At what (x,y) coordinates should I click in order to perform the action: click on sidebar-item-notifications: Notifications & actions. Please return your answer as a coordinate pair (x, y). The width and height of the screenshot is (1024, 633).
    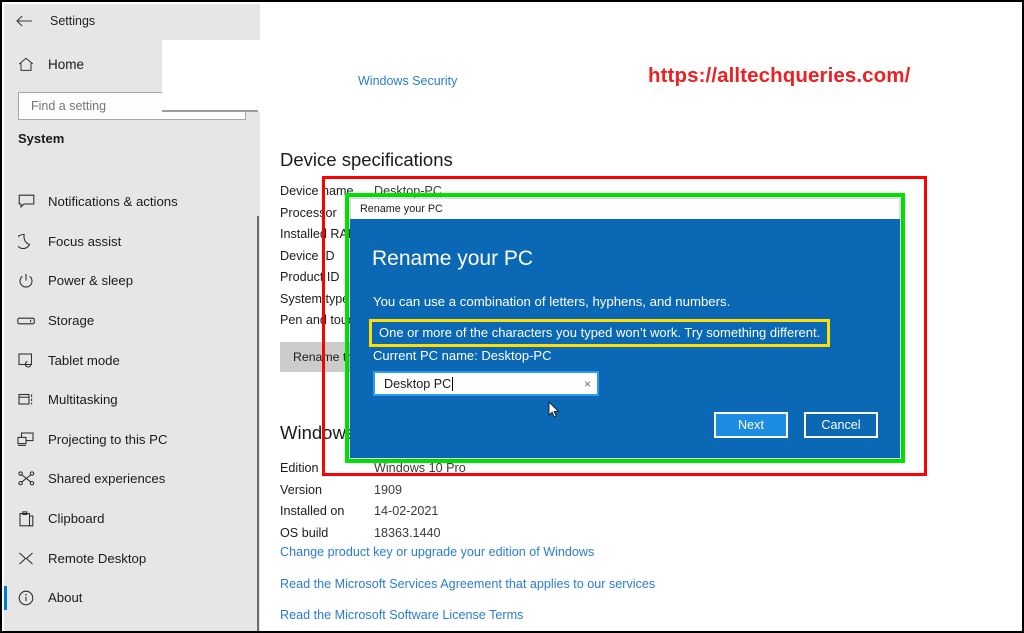
    Looking at the image, I should click on (132, 202).